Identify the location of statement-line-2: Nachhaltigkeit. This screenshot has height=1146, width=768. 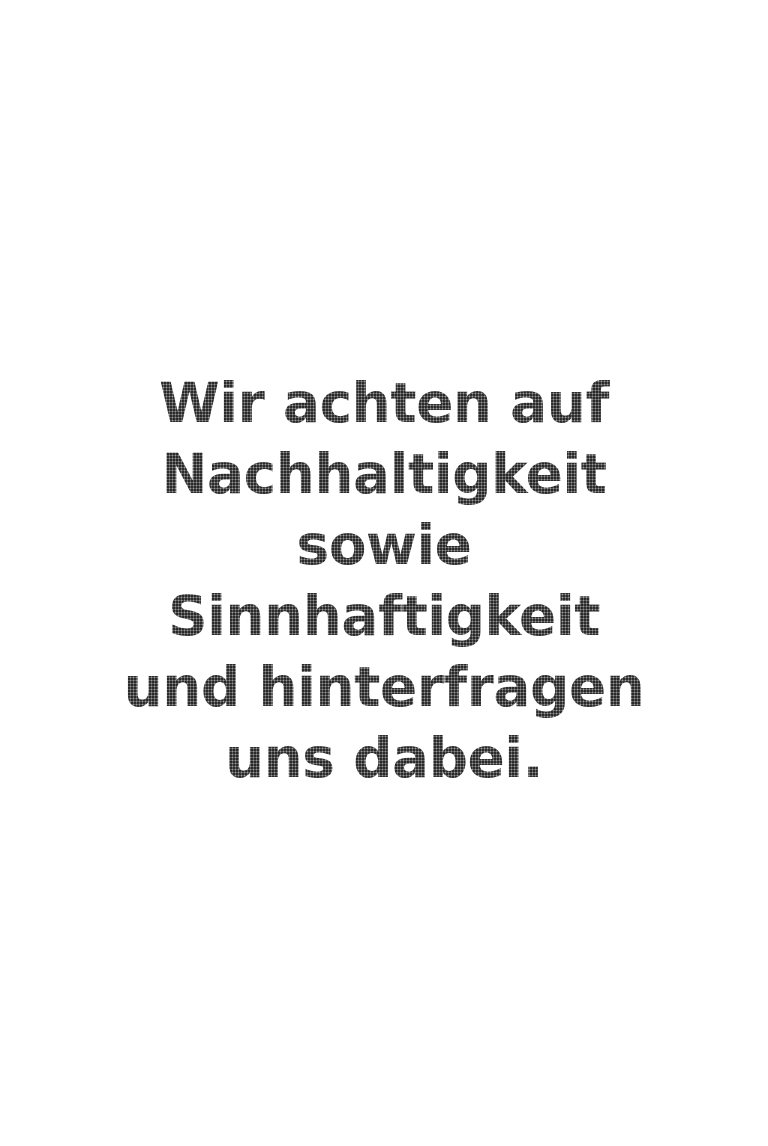
(384, 474).